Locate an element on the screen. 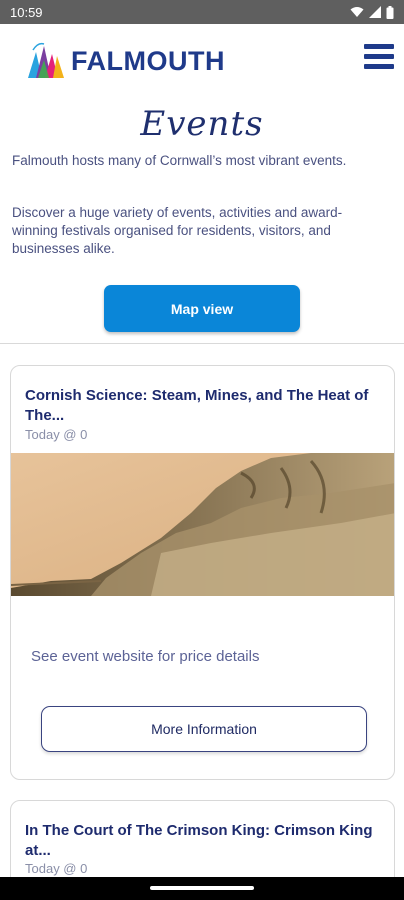 The width and height of the screenshot is (404, 900). home-gesture-handle is located at coordinates (202, 888).